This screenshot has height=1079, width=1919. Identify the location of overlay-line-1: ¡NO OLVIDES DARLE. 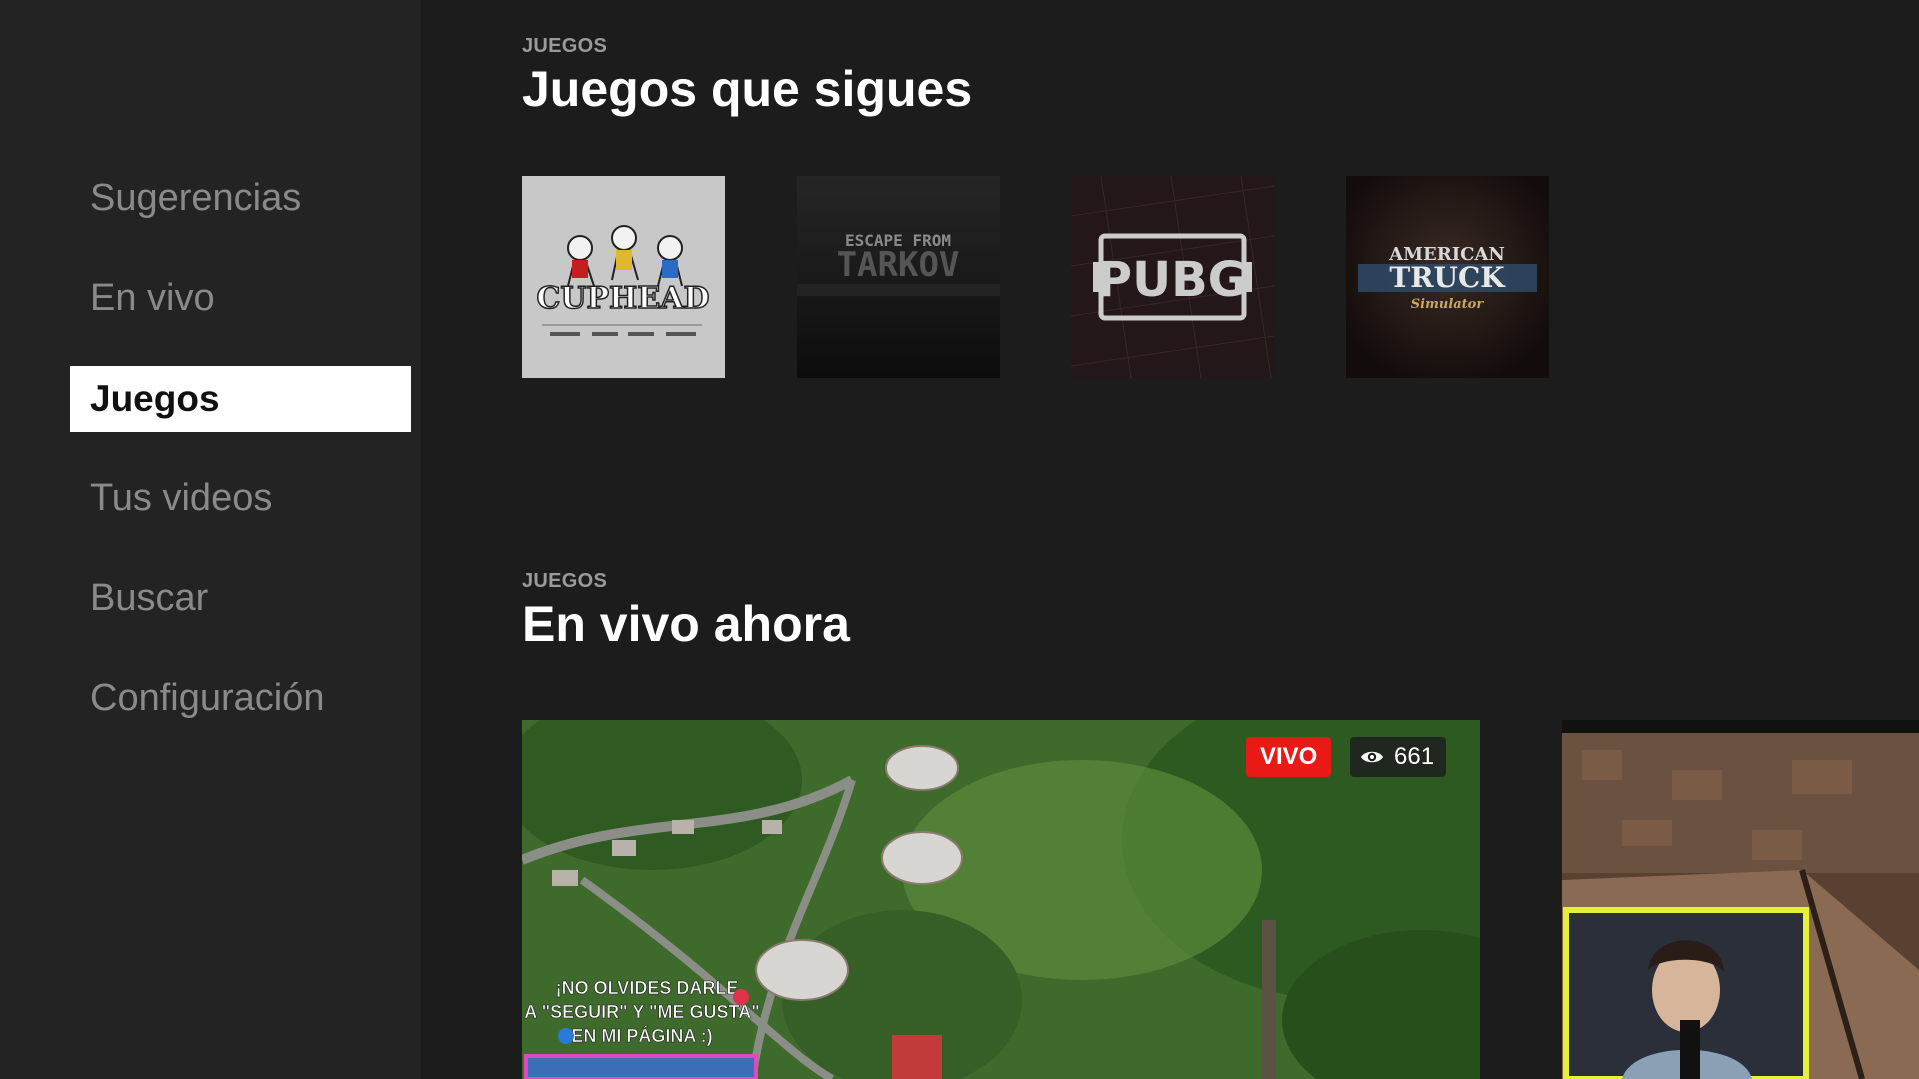
(647, 988).